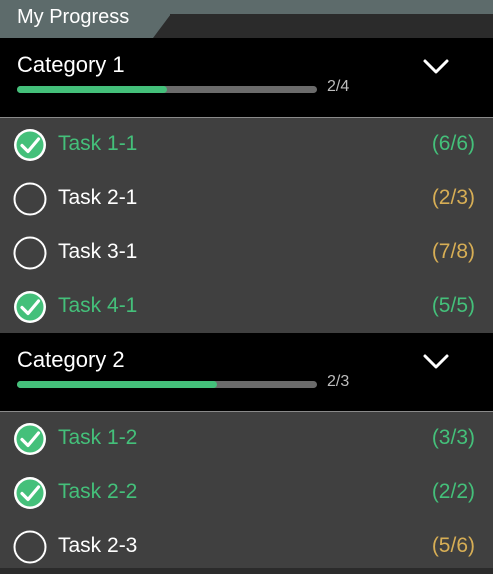 This screenshot has width=493, height=574. What do you see at coordinates (338, 86) in the screenshot?
I see `category-progress-count: 2/4` at bounding box center [338, 86].